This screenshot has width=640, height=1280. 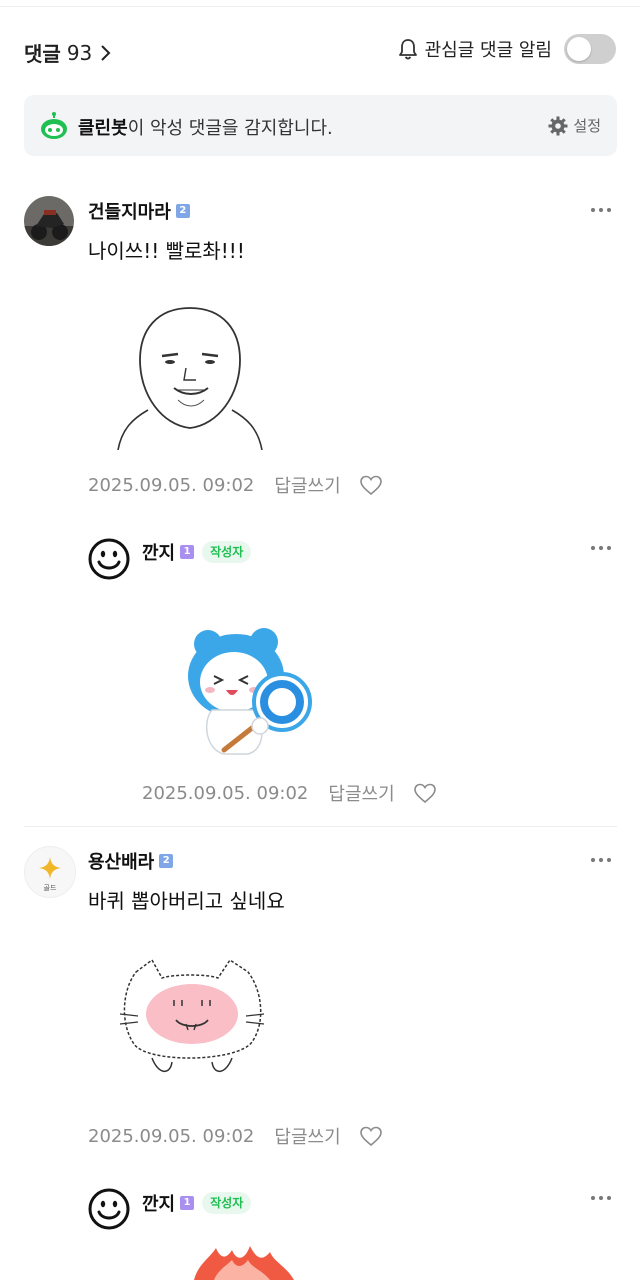 What do you see at coordinates (190, 378) in the screenshot?
I see `bald-man-face-sticker` at bounding box center [190, 378].